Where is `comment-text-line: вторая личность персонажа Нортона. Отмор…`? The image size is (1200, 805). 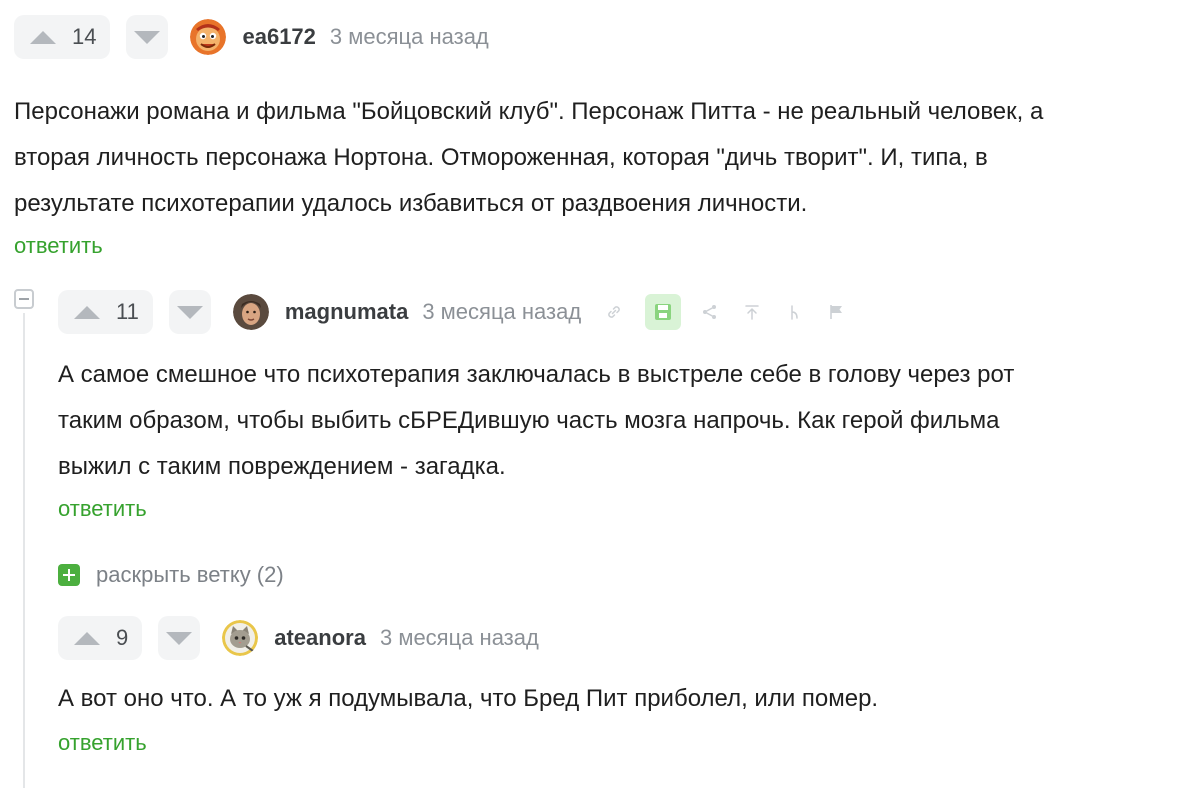
comment-text-line: вторая личность персонажа Нортона. Отмор… is located at coordinates (501, 157).